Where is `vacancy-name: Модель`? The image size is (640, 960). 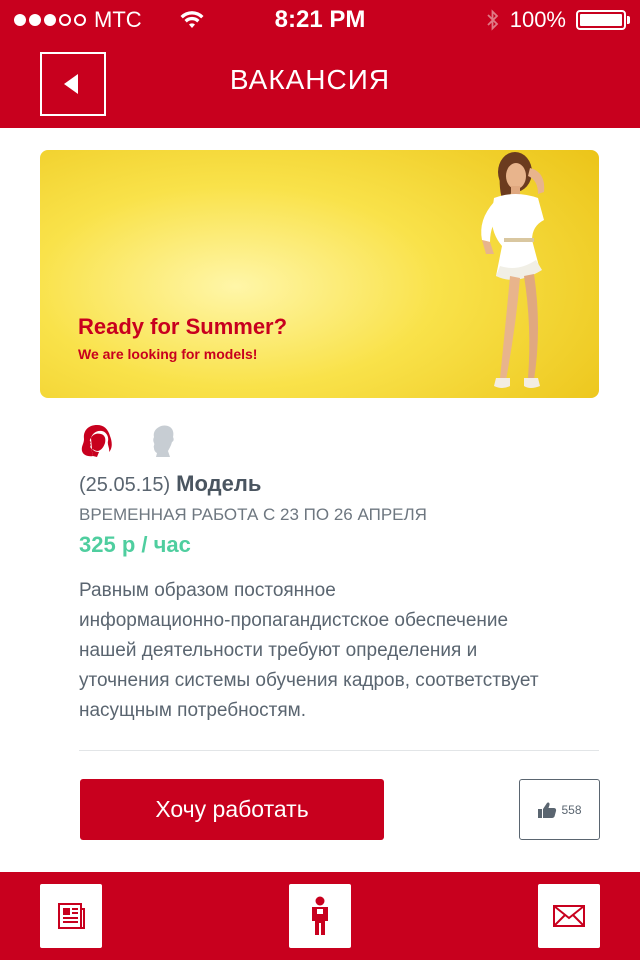
vacancy-name: Модель is located at coordinates (219, 483).